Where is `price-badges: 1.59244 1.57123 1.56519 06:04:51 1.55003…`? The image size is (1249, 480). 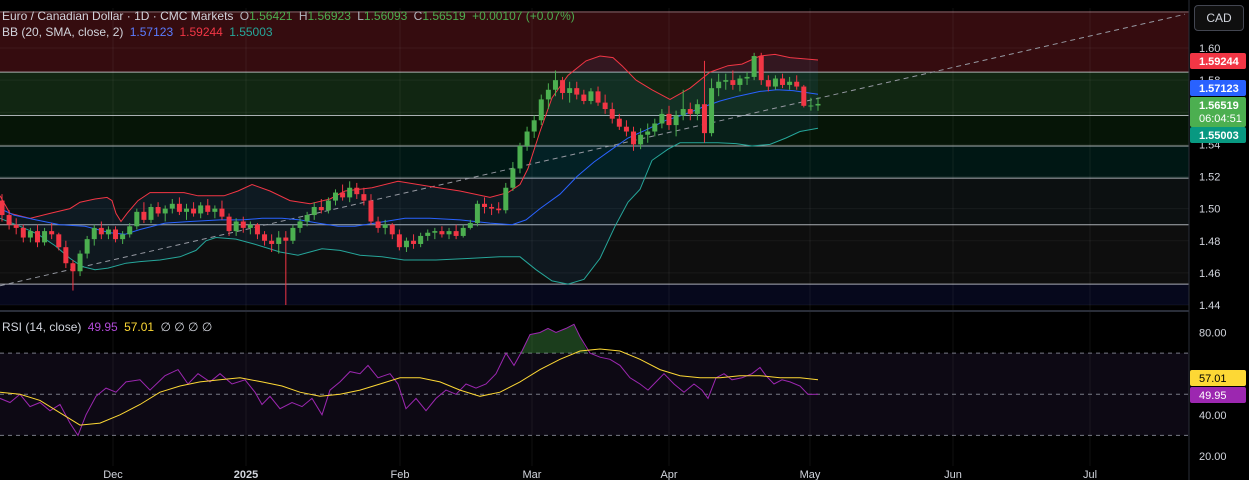 price-badges: 1.59244 1.57123 1.56519 06:04:51 1.55003… is located at coordinates (1218, 228).